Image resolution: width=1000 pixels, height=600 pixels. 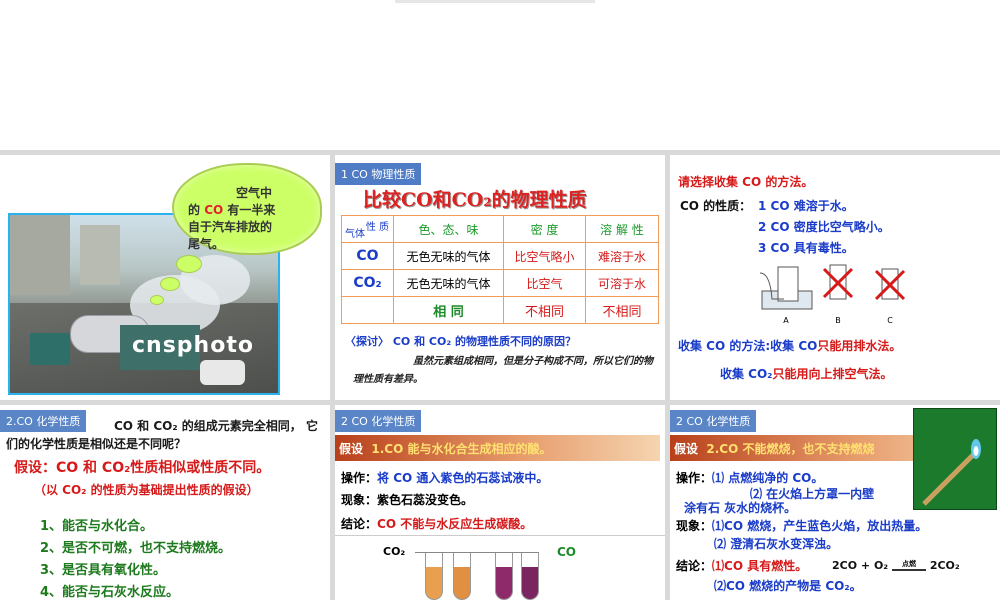 I want to click on table-header: 密 度, so click(x=544, y=229).